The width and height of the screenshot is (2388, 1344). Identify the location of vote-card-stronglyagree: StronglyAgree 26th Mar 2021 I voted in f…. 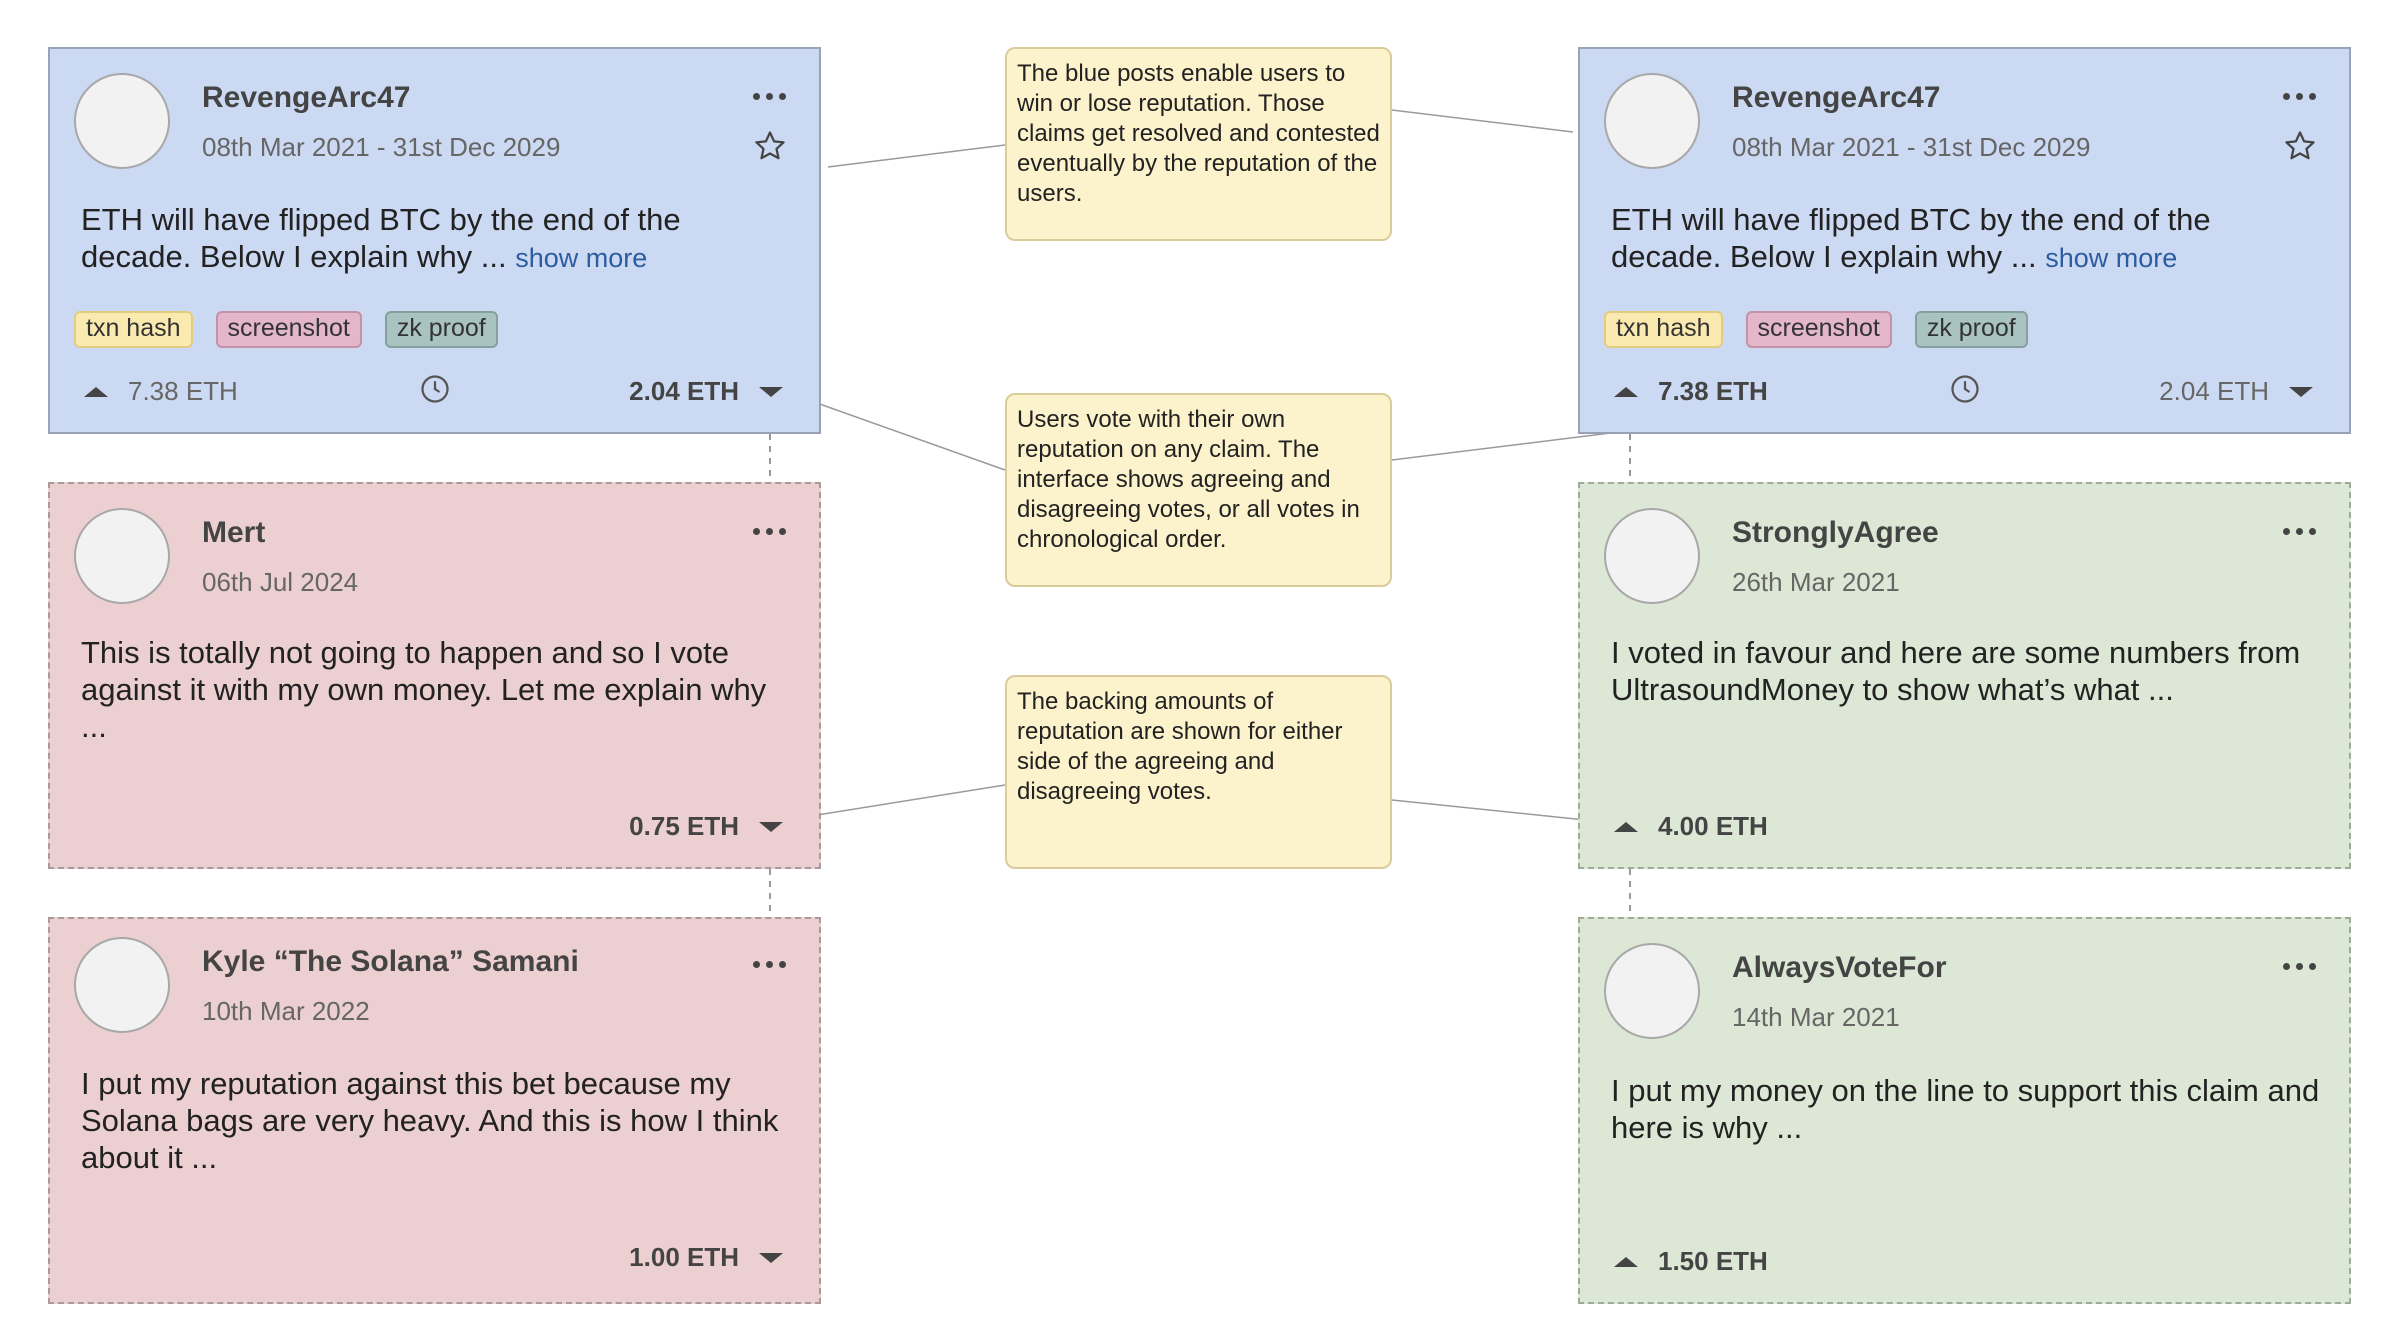
(1964, 675).